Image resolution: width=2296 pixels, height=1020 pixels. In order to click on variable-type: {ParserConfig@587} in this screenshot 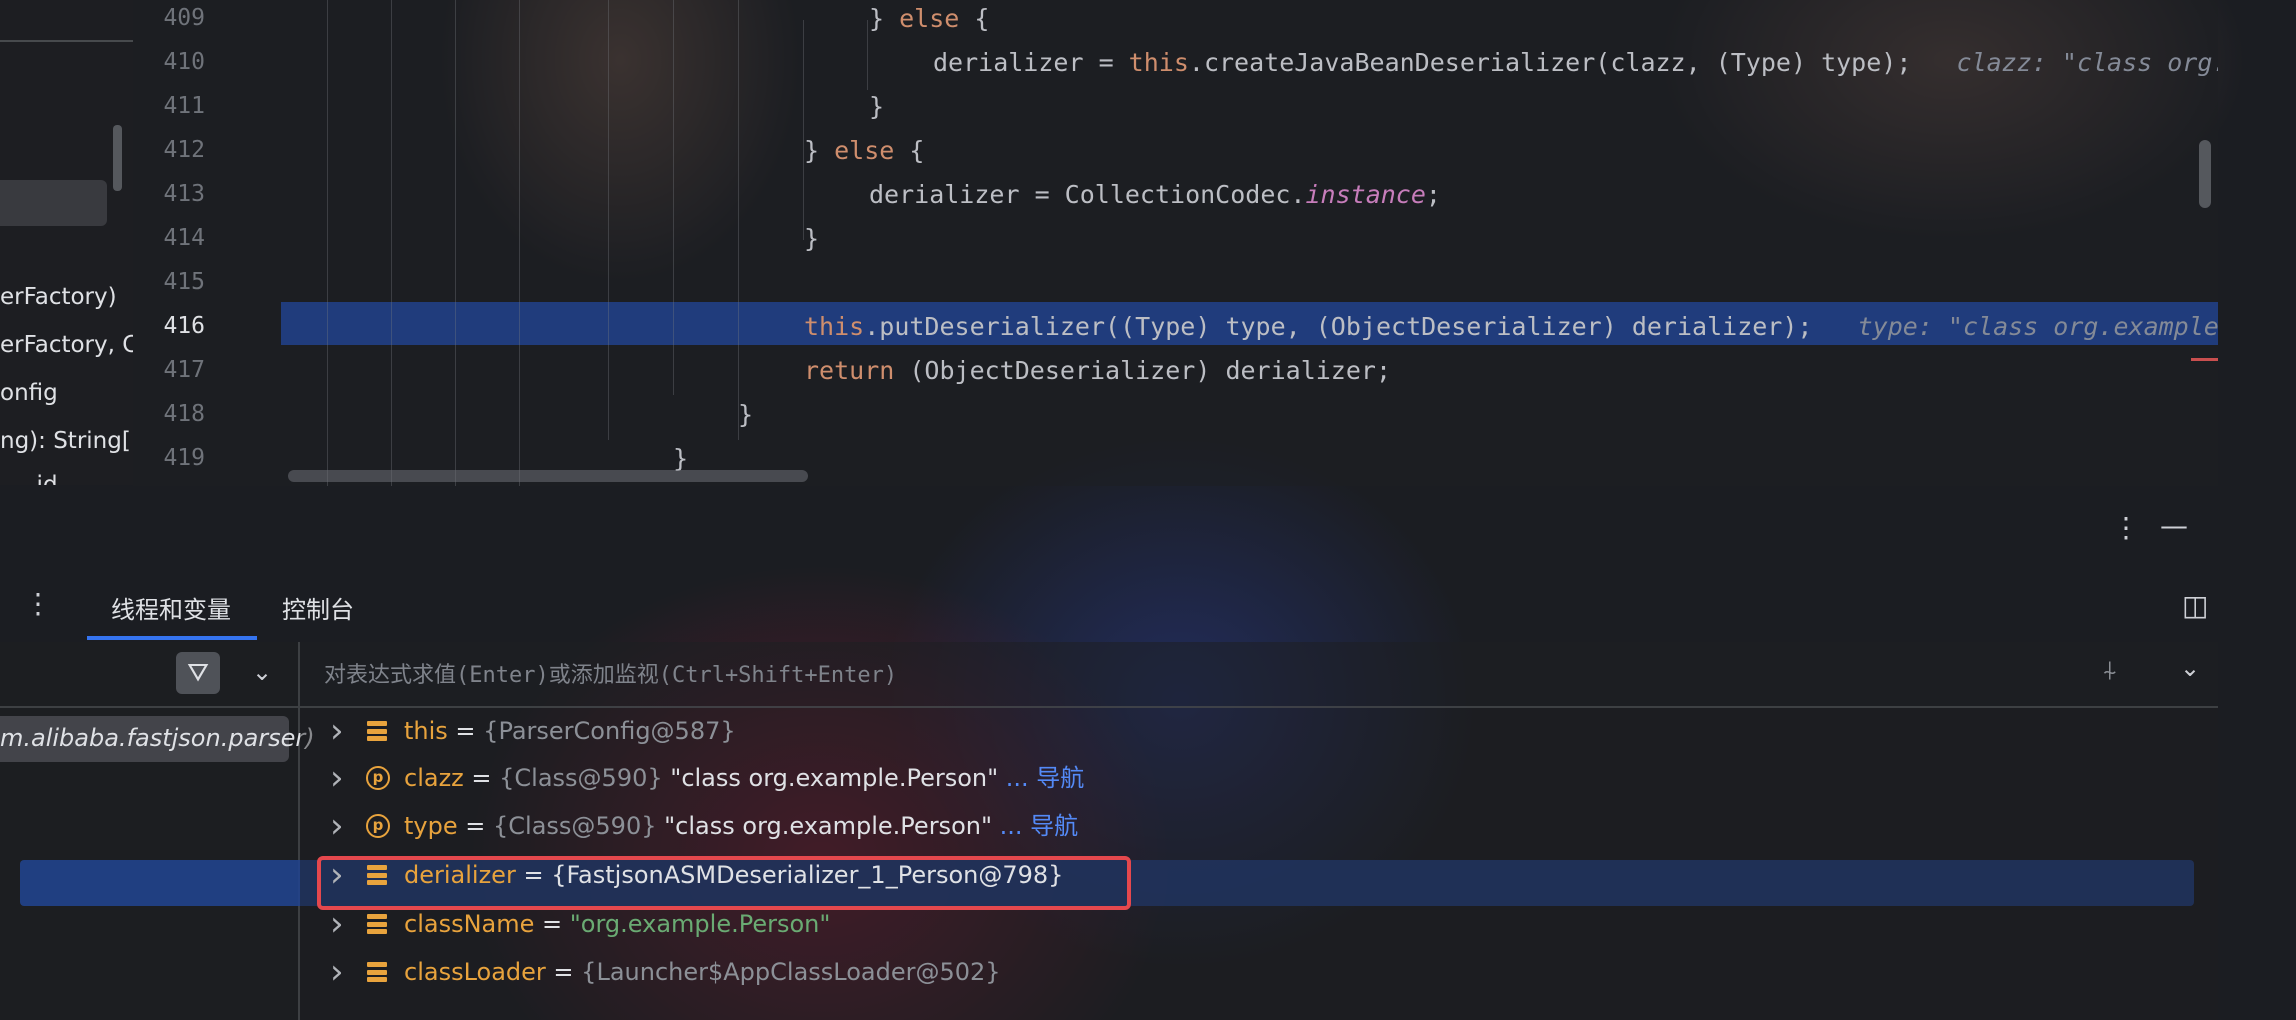, I will do `click(609, 731)`.